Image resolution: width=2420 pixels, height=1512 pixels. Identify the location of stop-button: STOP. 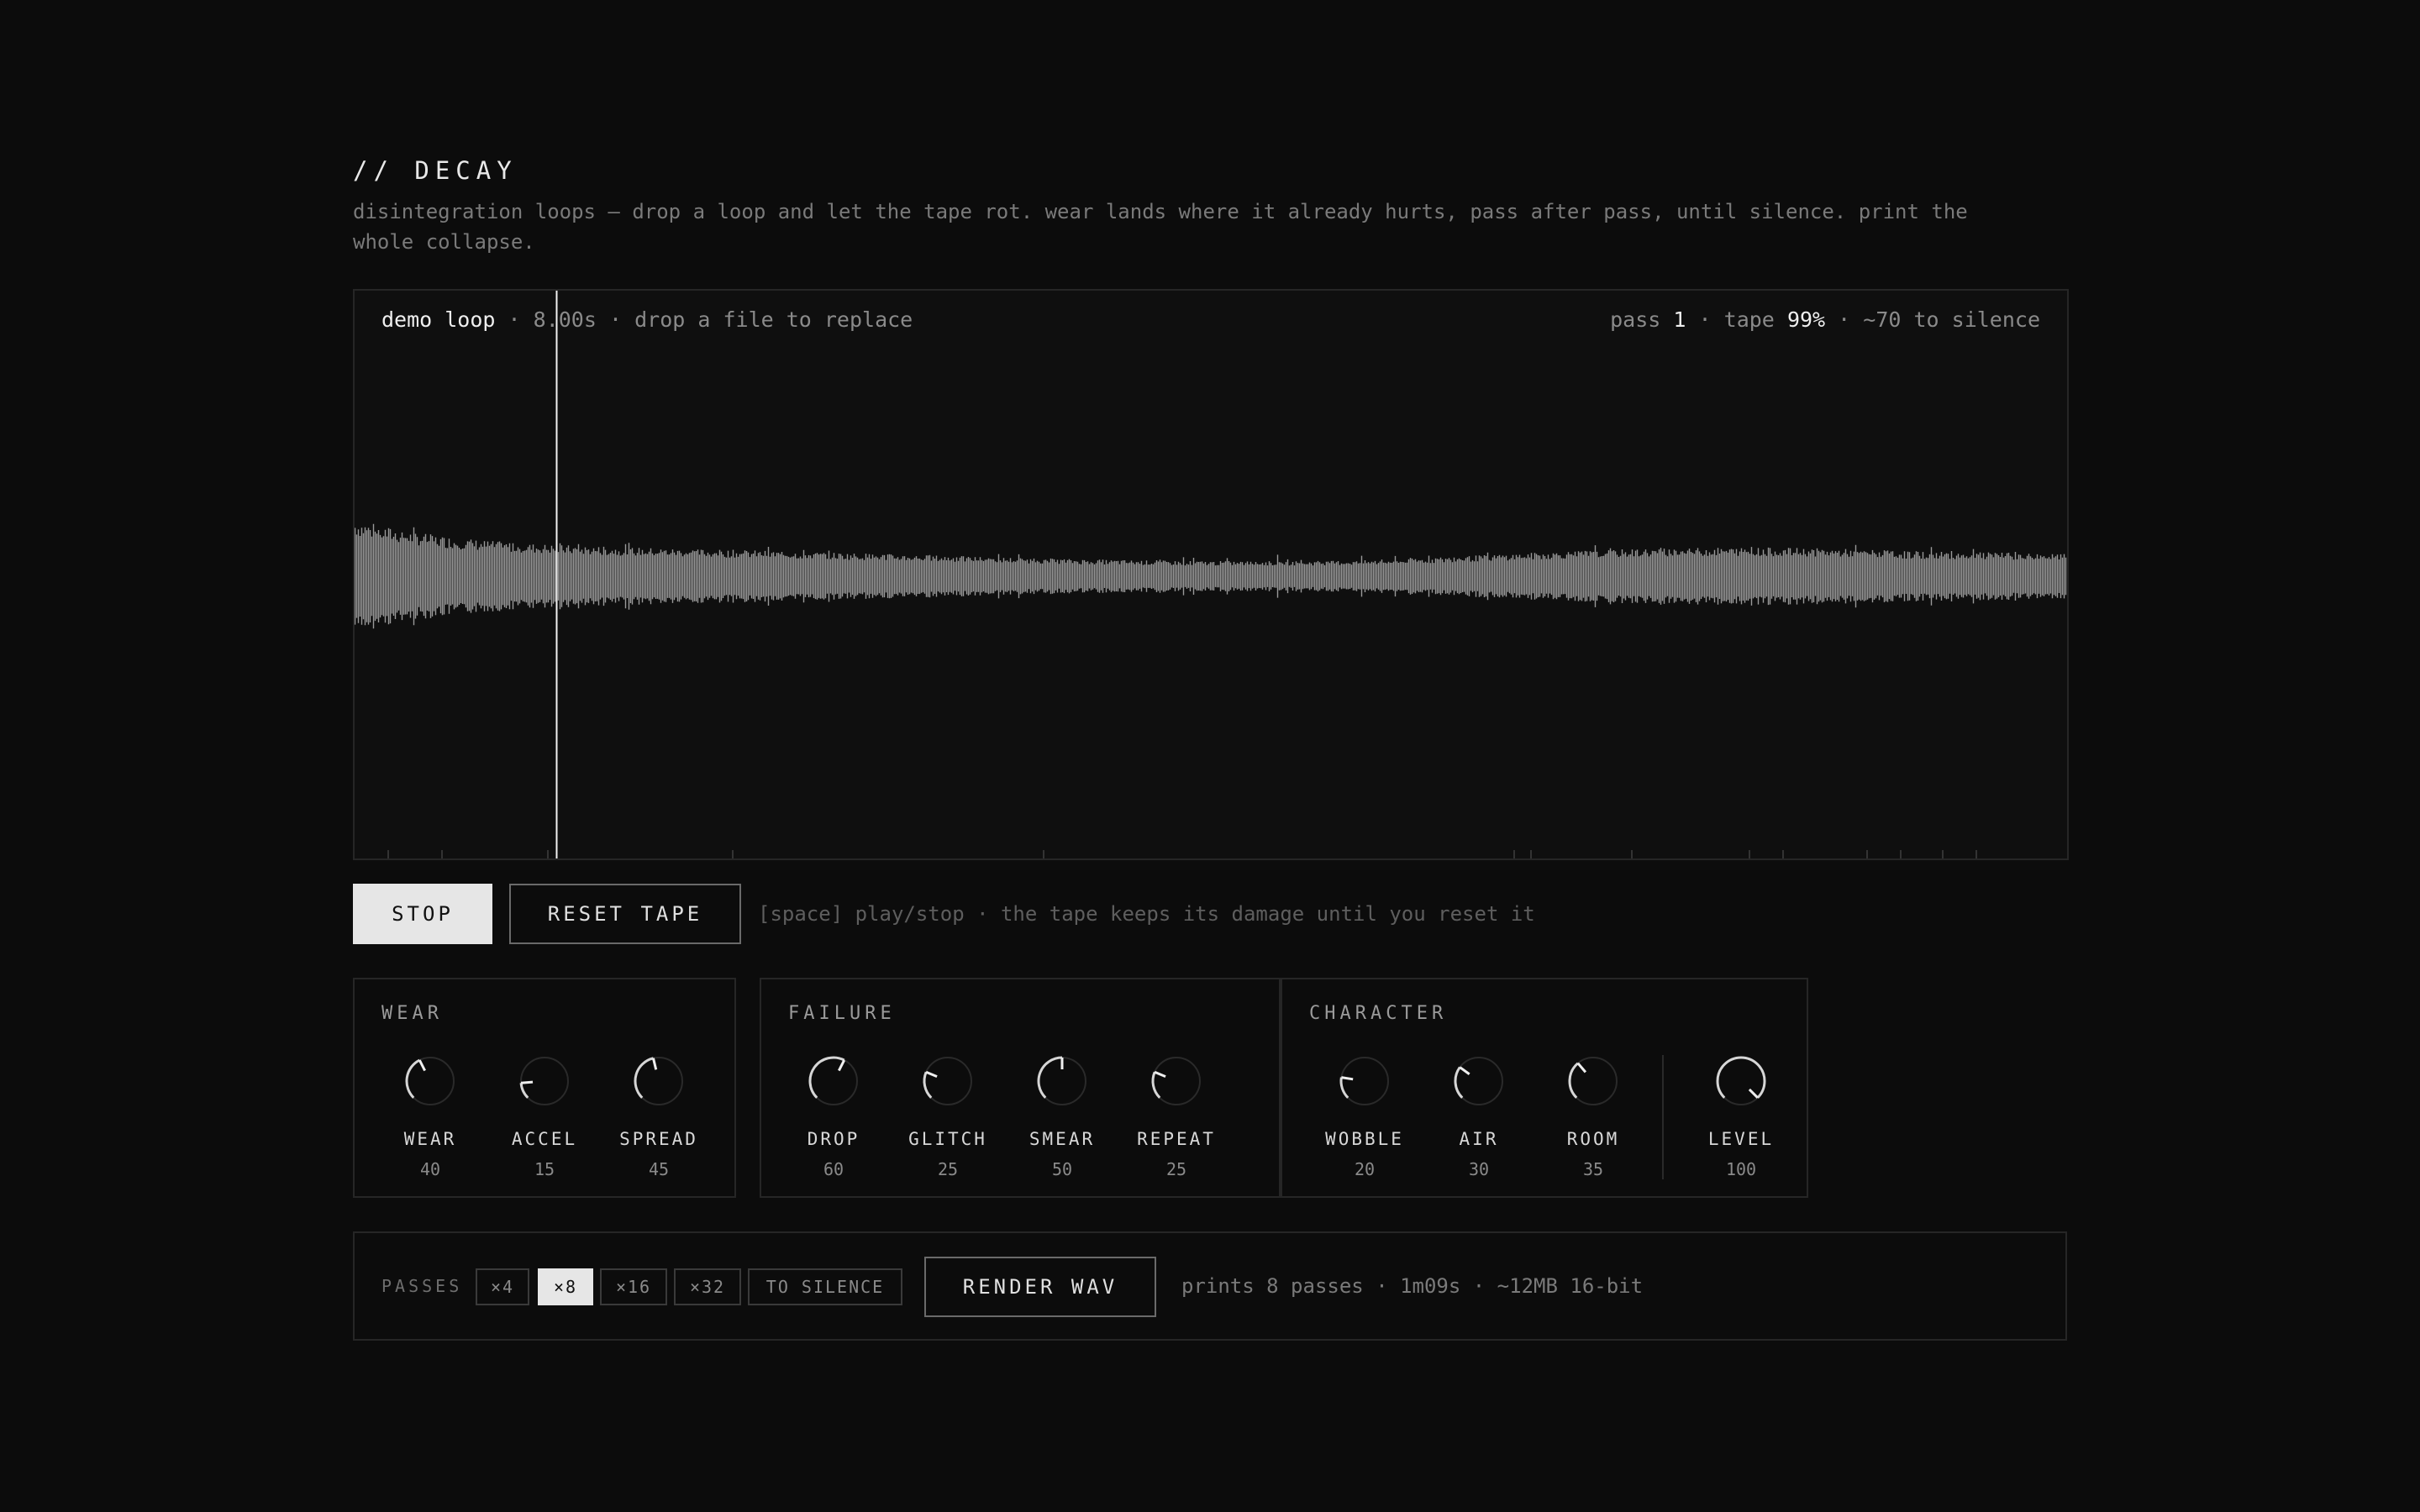
(422, 914).